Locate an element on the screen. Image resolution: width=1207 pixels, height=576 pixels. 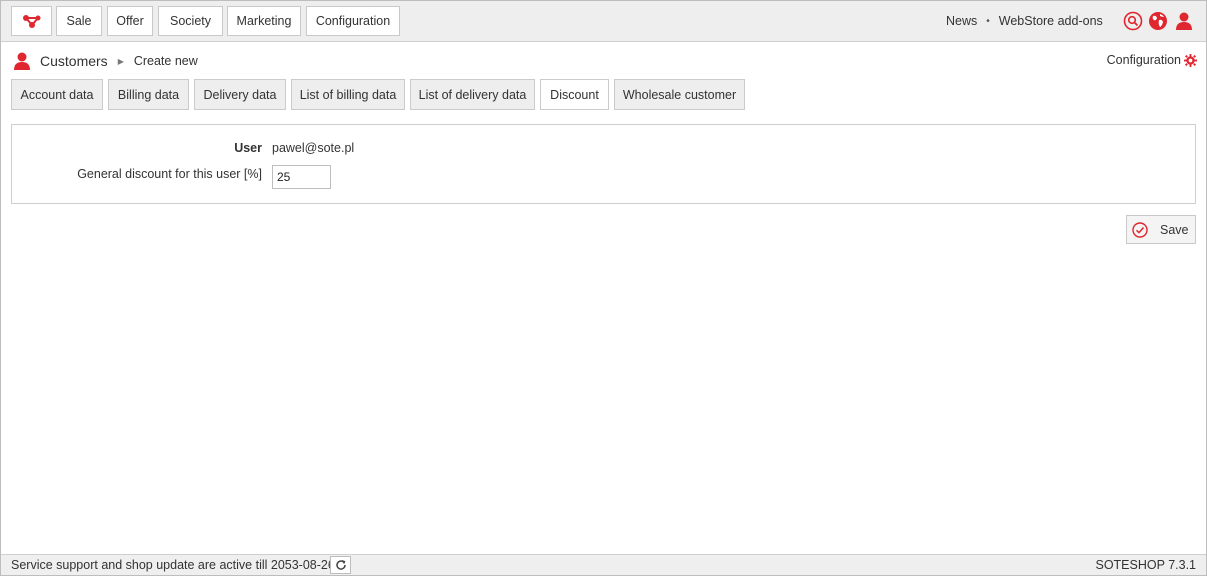
discount-label: General discount for this user [%] is located at coordinates (169, 174).